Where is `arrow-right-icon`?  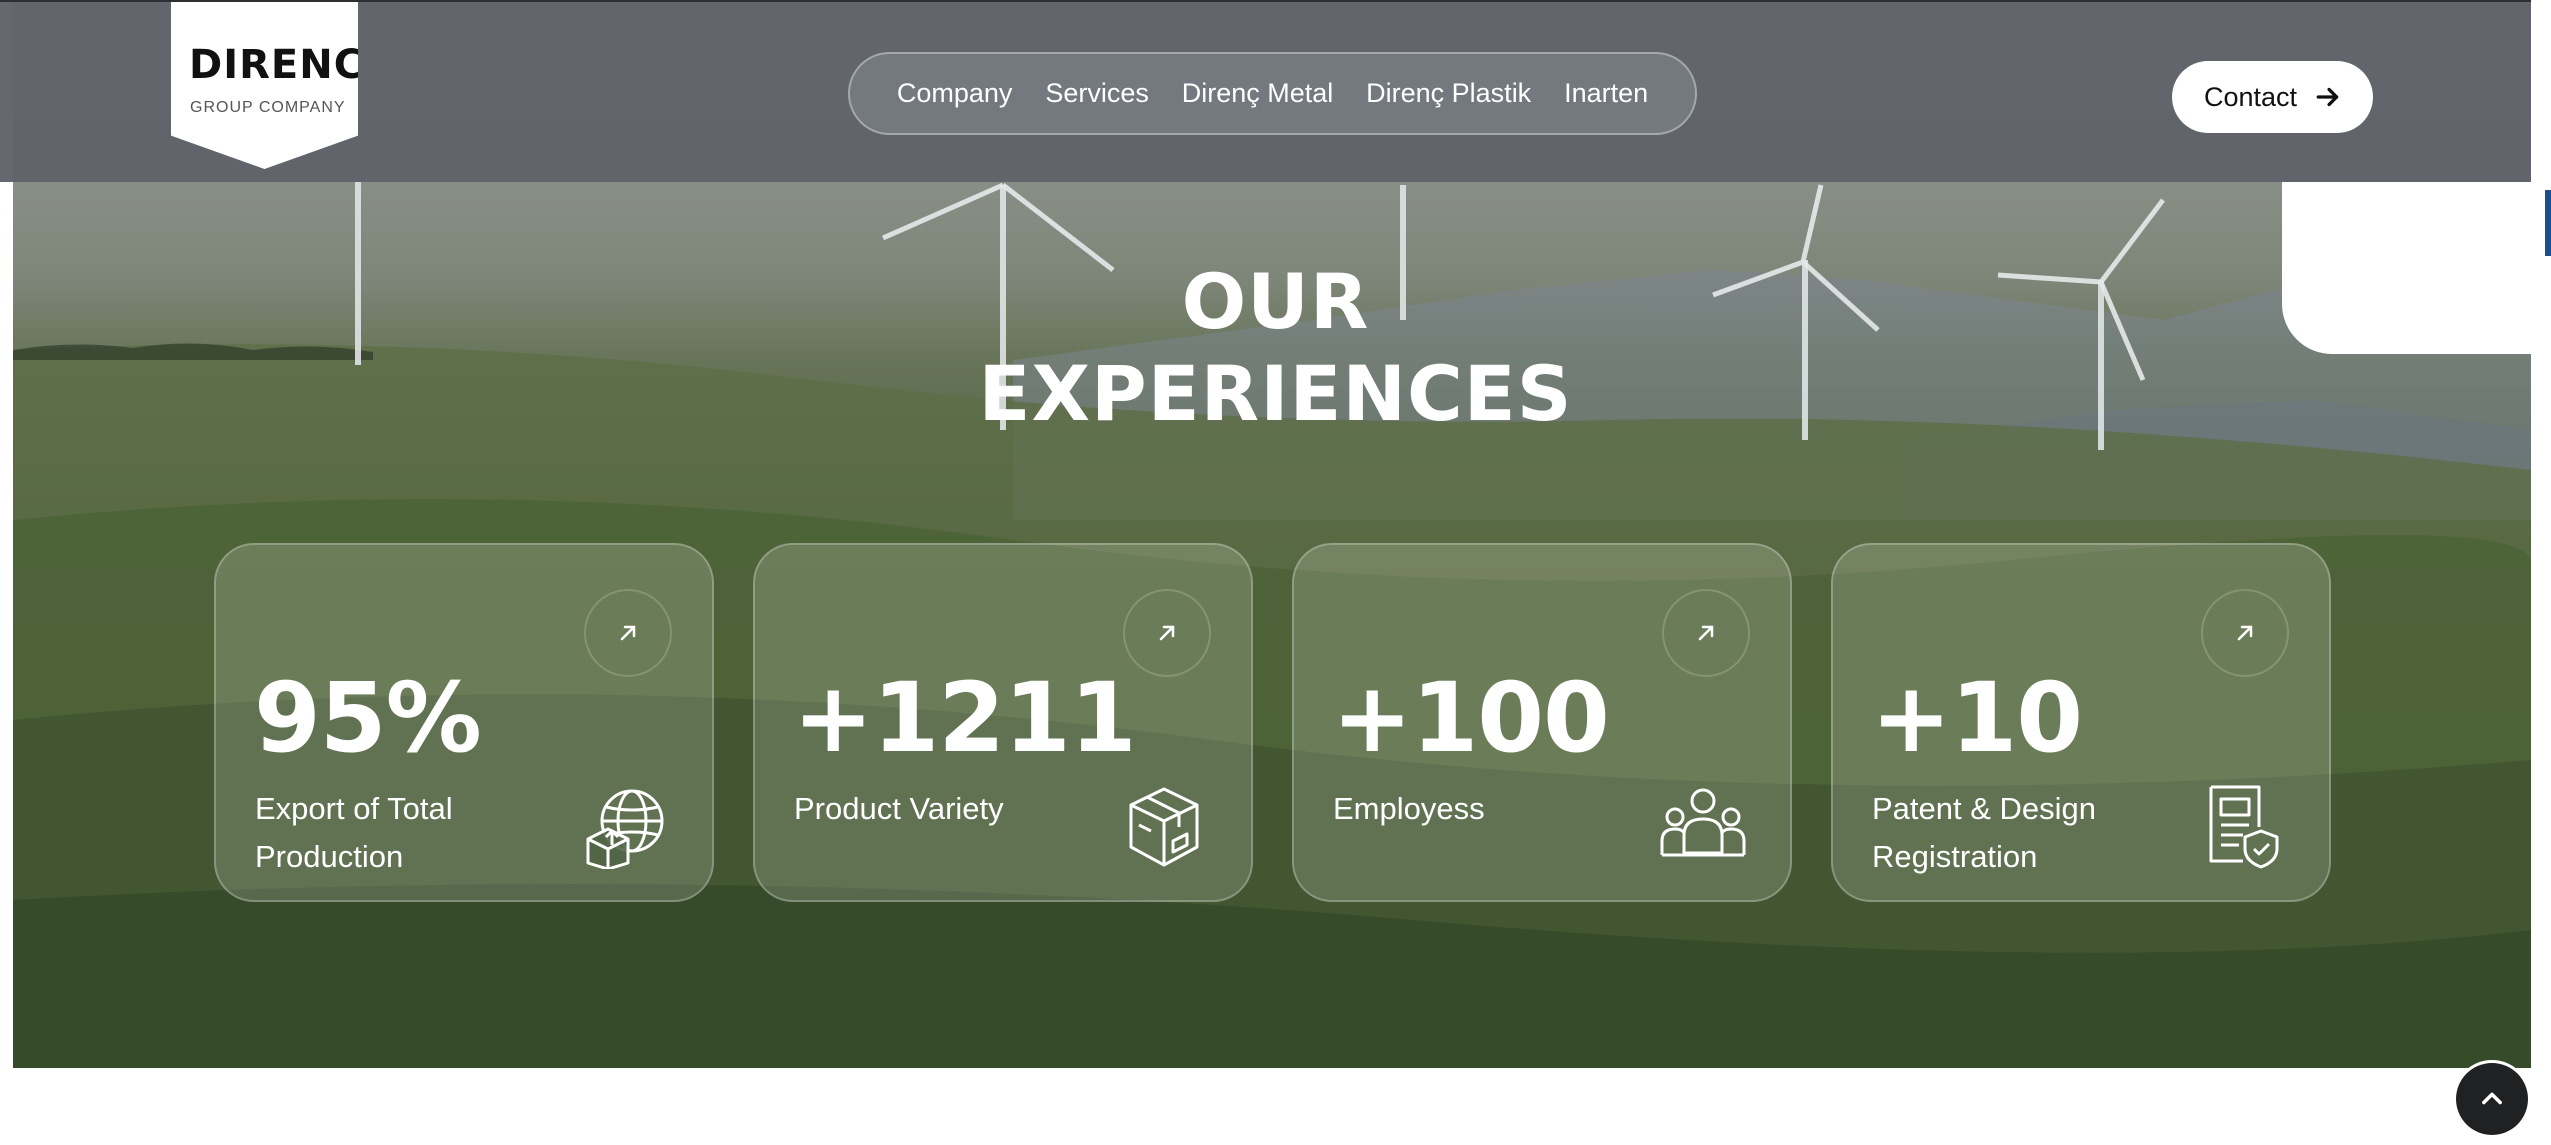 arrow-right-icon is located at coordinates (2327, 97).